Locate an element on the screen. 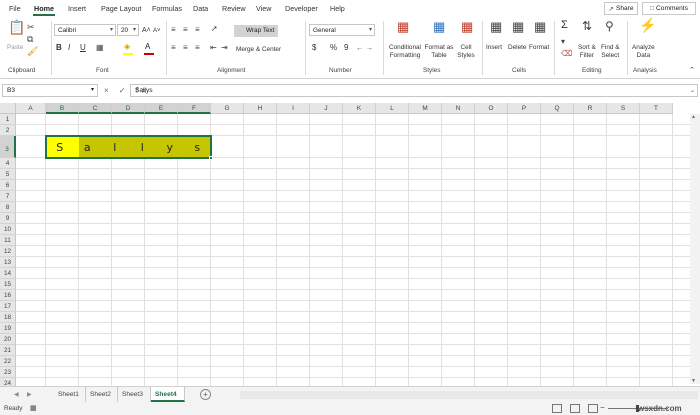 Image resolution: width=700 pixels, height=415 pixels. column-header-h: H is located at coordinates (260, 108).